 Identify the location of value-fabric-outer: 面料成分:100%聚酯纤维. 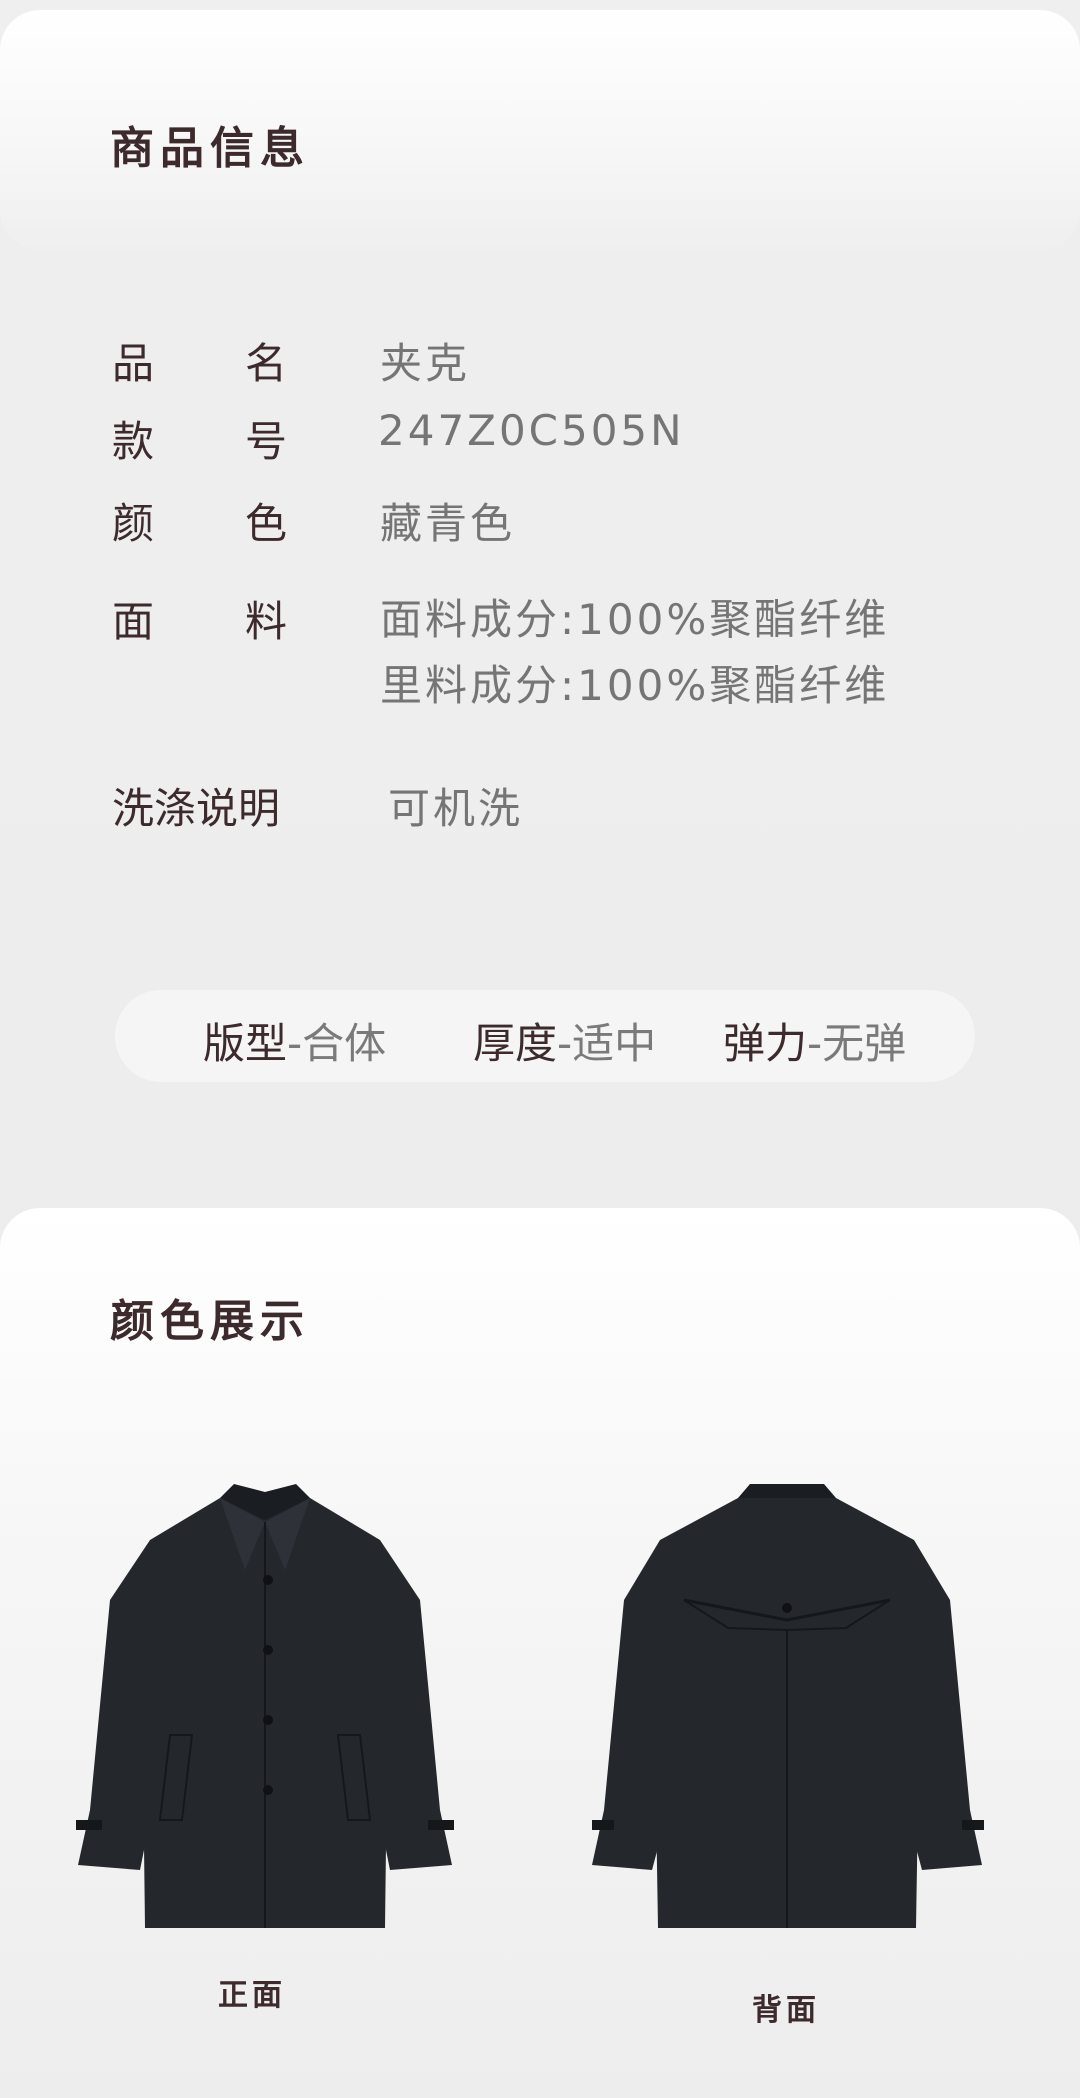
(635, 619).